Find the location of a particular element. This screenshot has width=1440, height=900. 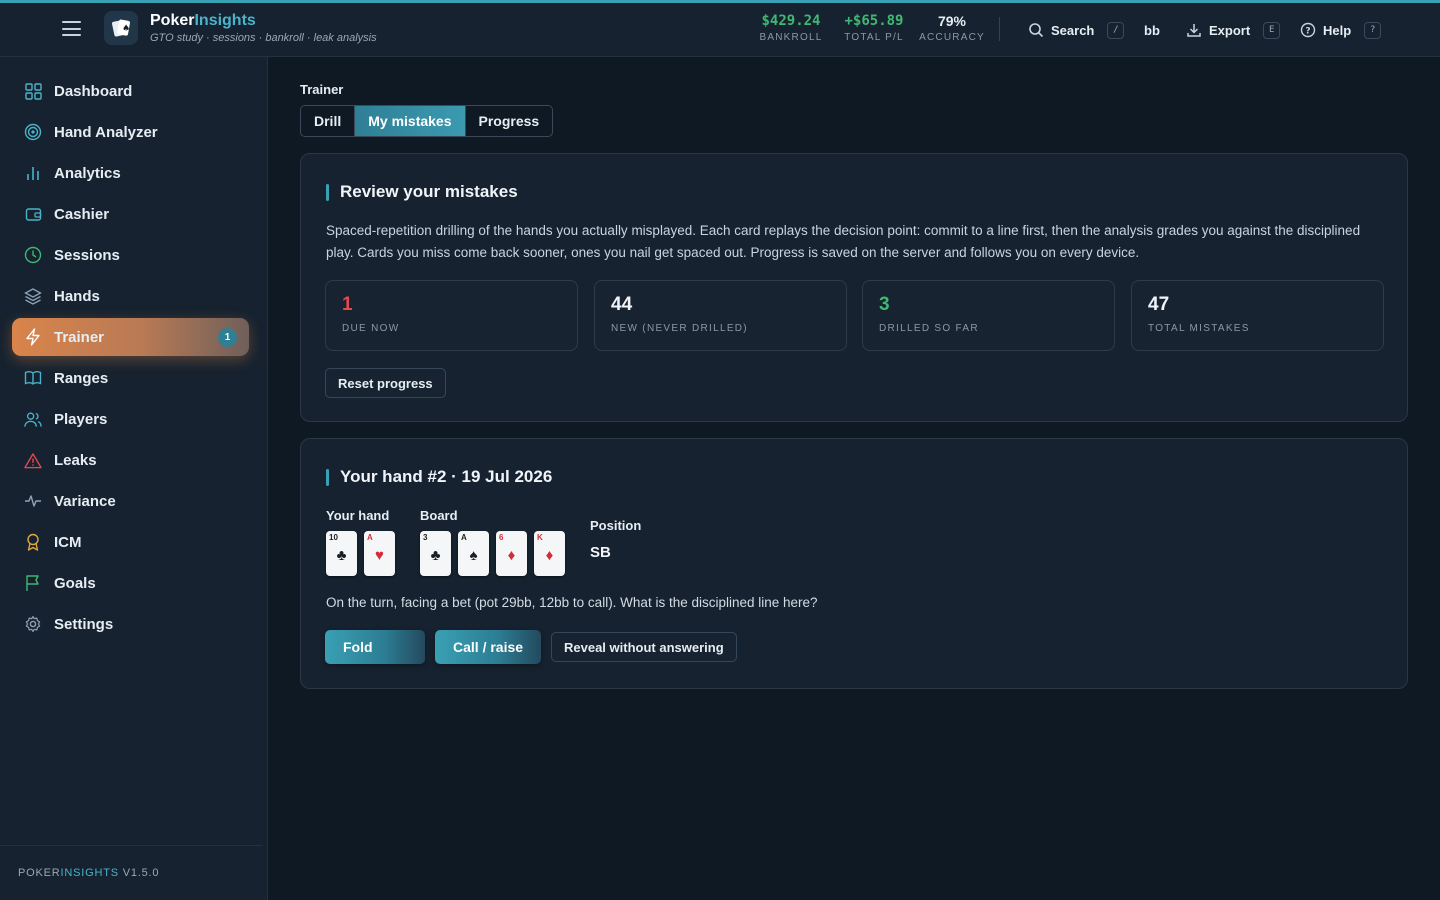

metric-drilled: 3 DRILLED SO FAR is located at coordinates (988, 315).